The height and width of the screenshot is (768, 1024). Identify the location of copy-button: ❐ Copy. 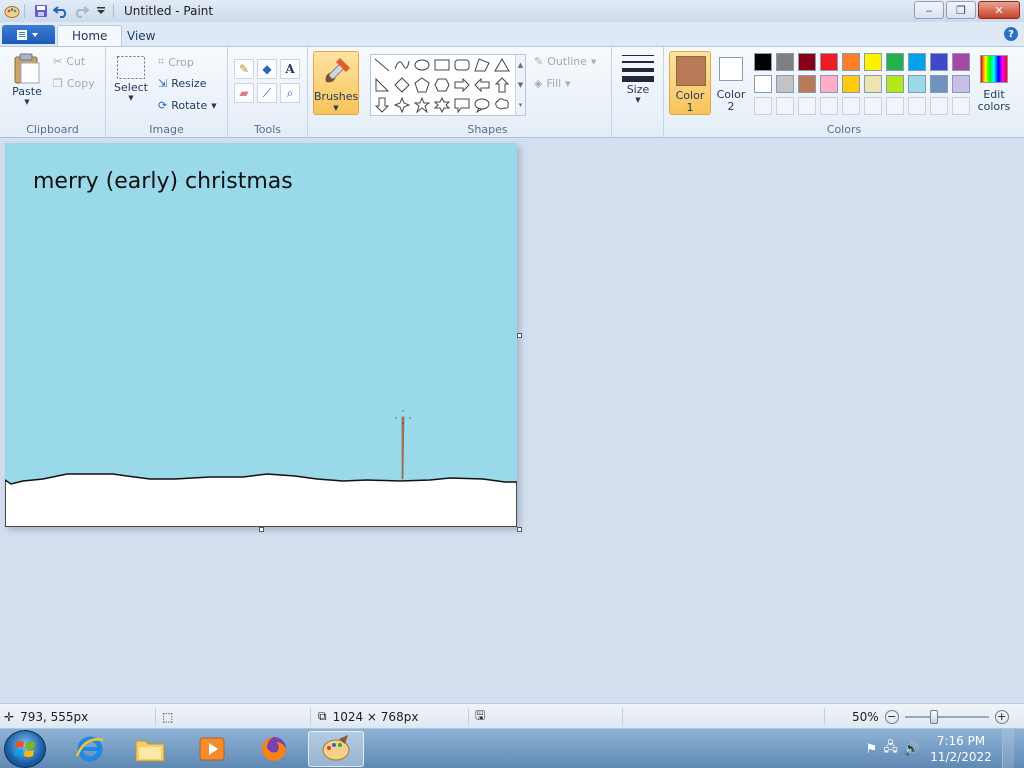
(74, 83).